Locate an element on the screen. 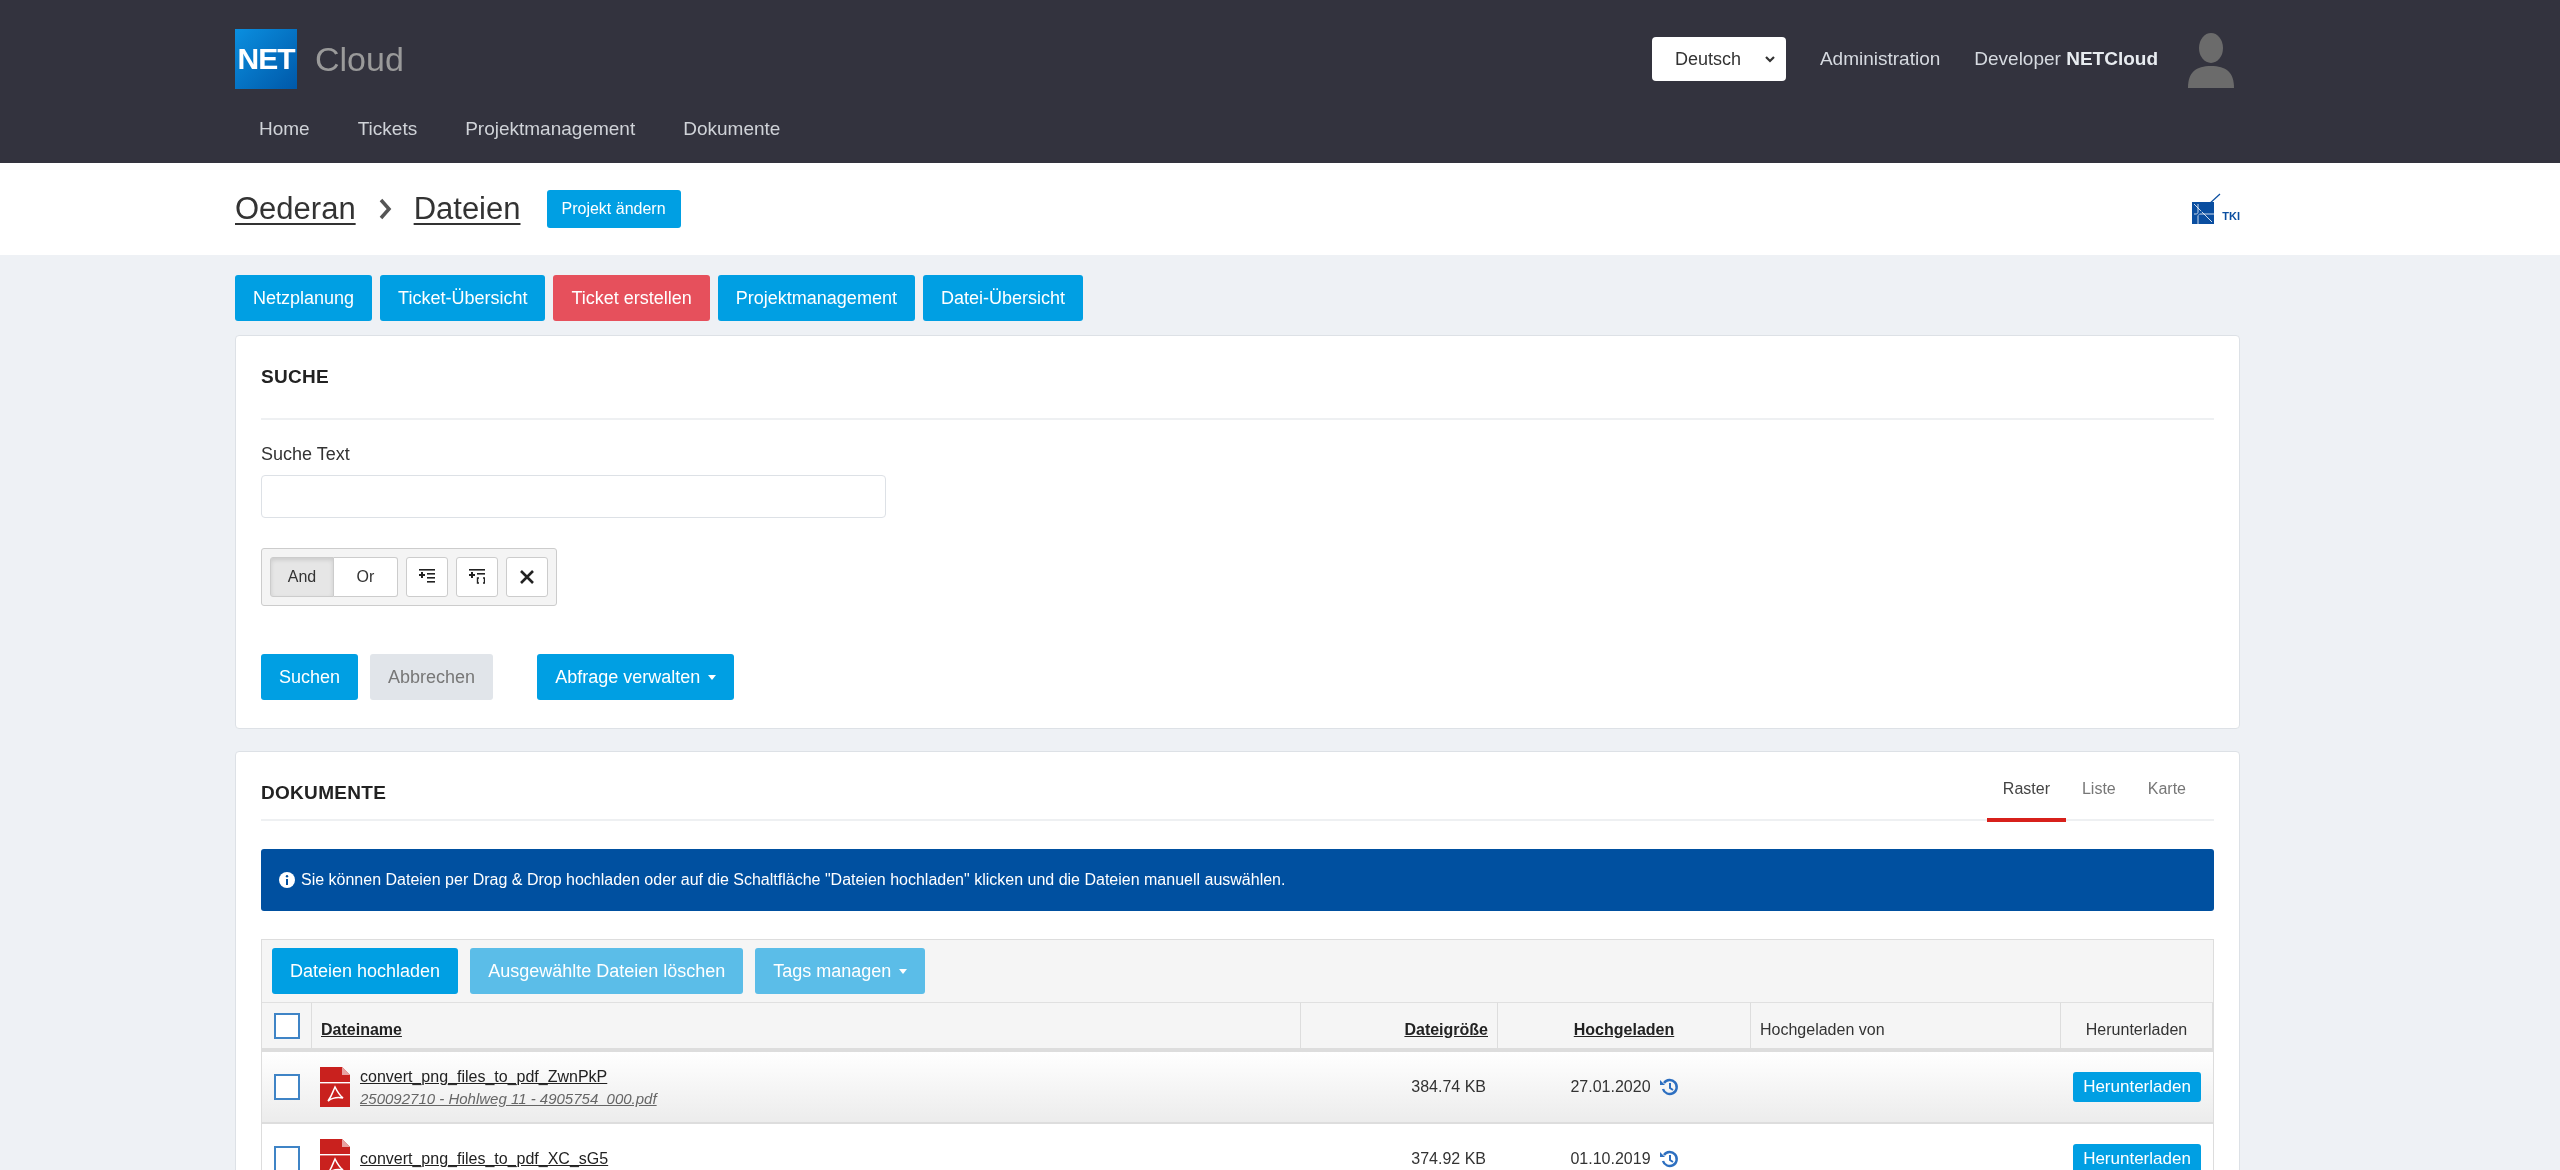 This screenshot has height=1170, width=2560. tki-emblem-icon is located at coordinates (2207, 209).